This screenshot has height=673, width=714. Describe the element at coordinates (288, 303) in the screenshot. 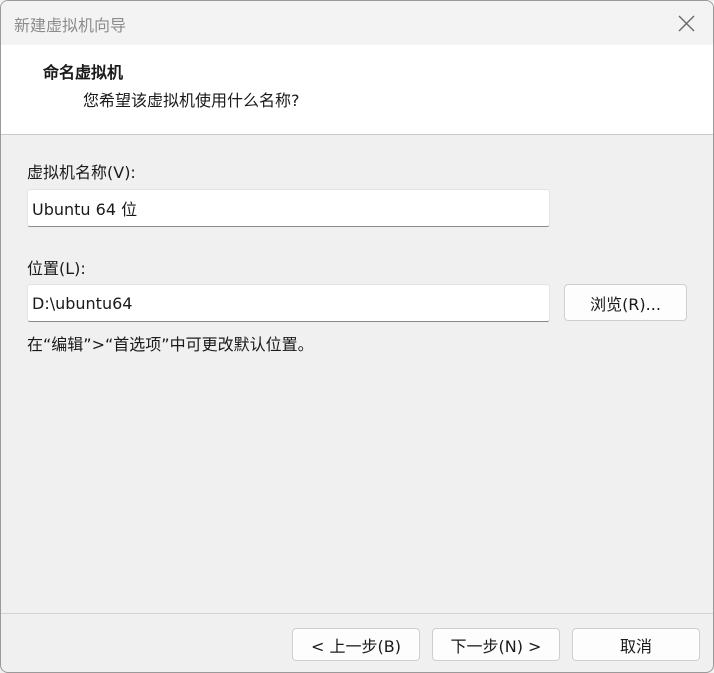

I see `location-input` at that location.